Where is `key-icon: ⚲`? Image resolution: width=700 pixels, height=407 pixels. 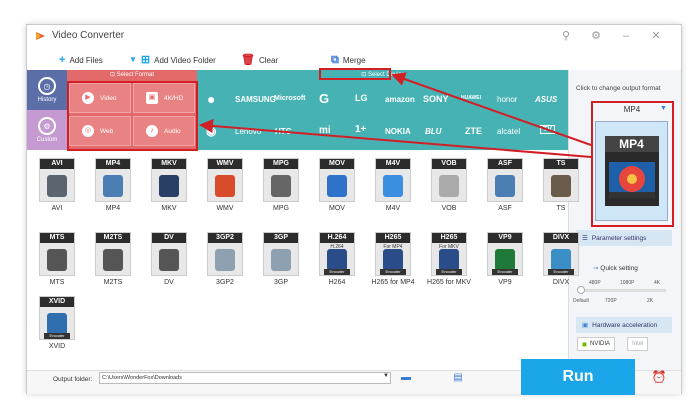 key-icon: ⚲ is located at coordinates (566, 36).